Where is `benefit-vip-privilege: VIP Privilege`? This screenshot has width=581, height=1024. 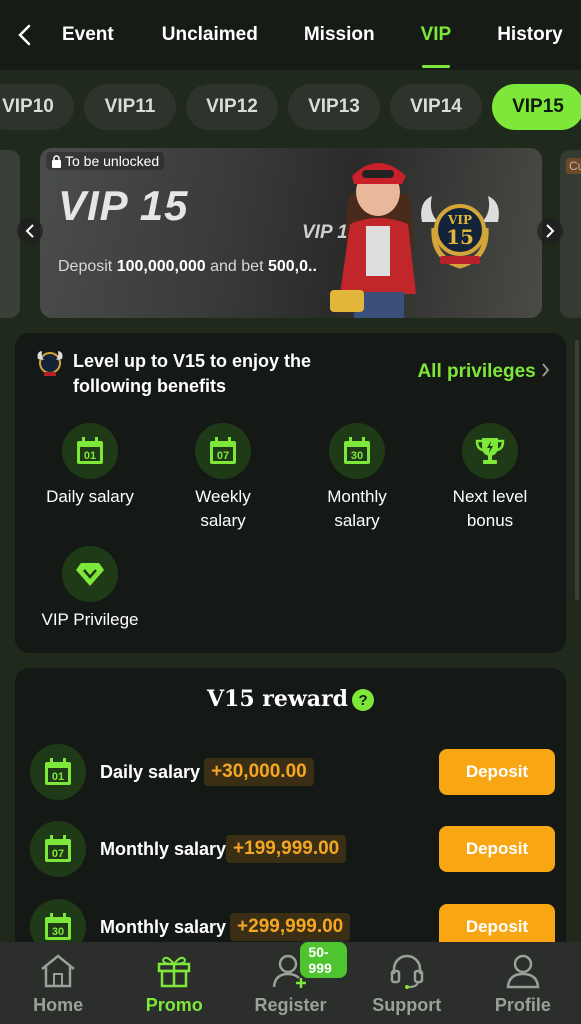 benefit-vip-privilege: VIP Privilege is located at coordinates (90, 589).